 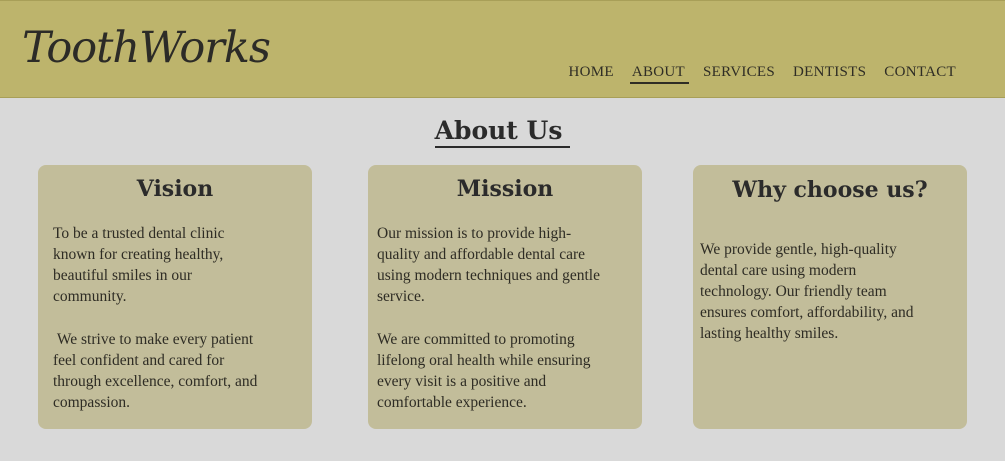 I want to click on nav-contact-link: CONTACT, so click(x=920, y=72).